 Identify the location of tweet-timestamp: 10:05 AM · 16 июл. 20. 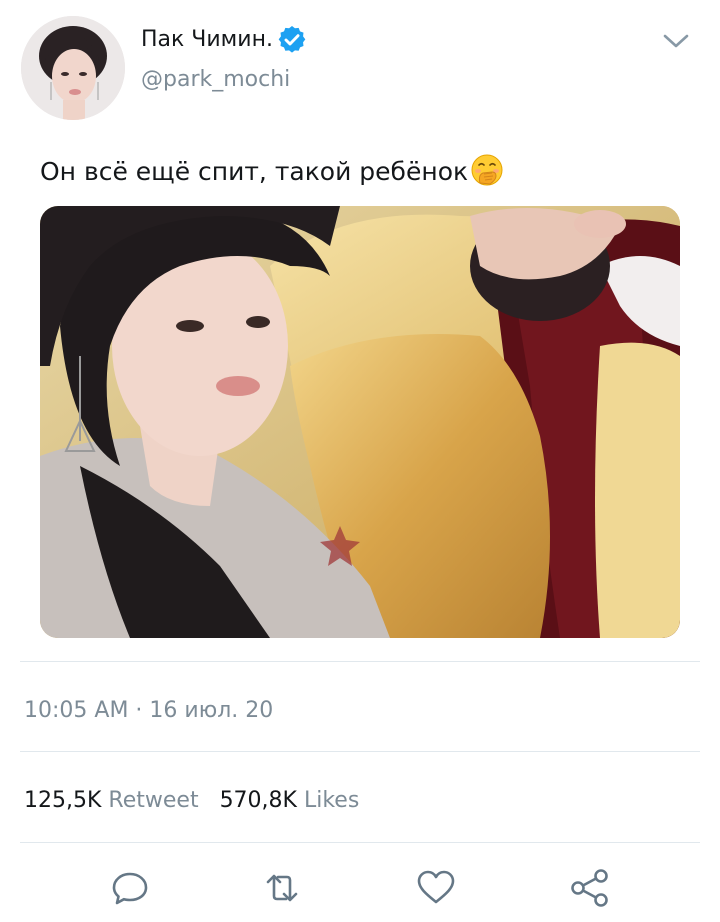
(148, 711).